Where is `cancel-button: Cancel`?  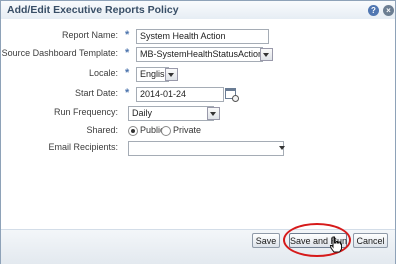
cancel-button: Cancel is located at coordinates (370, 240).